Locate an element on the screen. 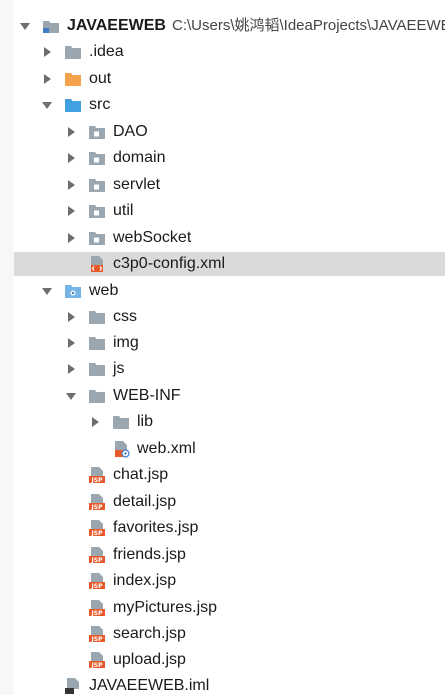 The width and height of the screenshot is (445, 698). tree-item-label: lib is located at coordinates (145, 421).